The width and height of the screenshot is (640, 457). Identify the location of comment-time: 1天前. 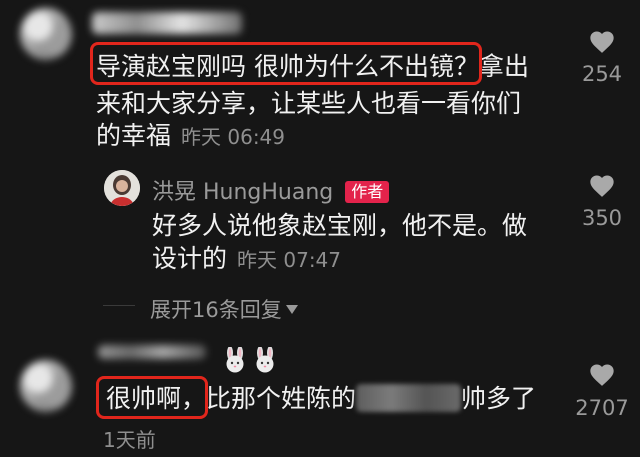
(129, 440).